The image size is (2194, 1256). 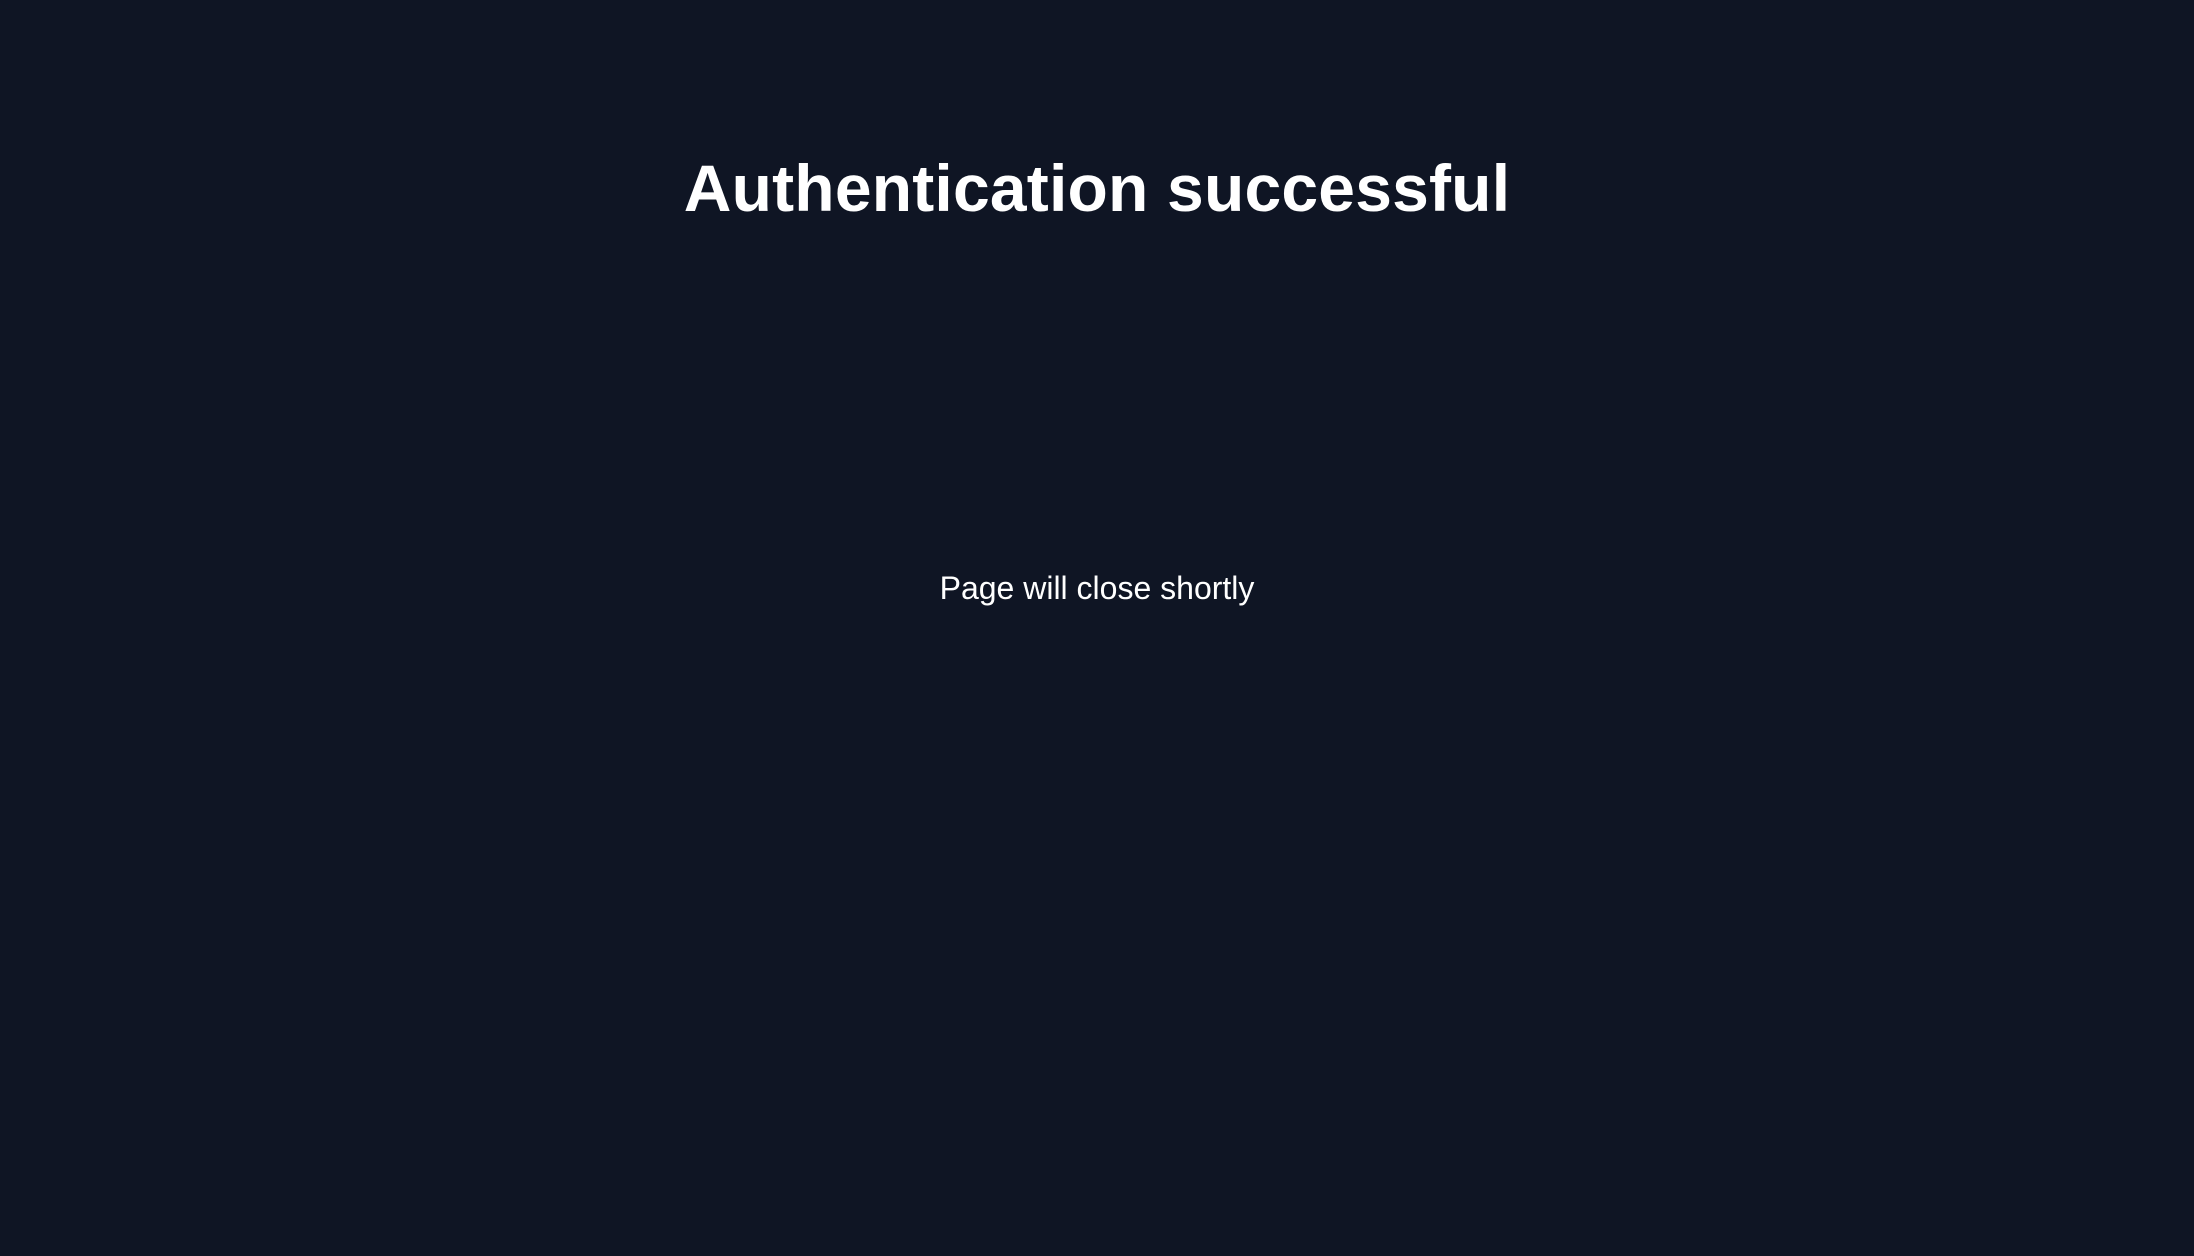 What do you see at coordinates (1097, 188) in the screenshot?
I see `page-title: Authentication successful` at bounding box center [1097, 188].